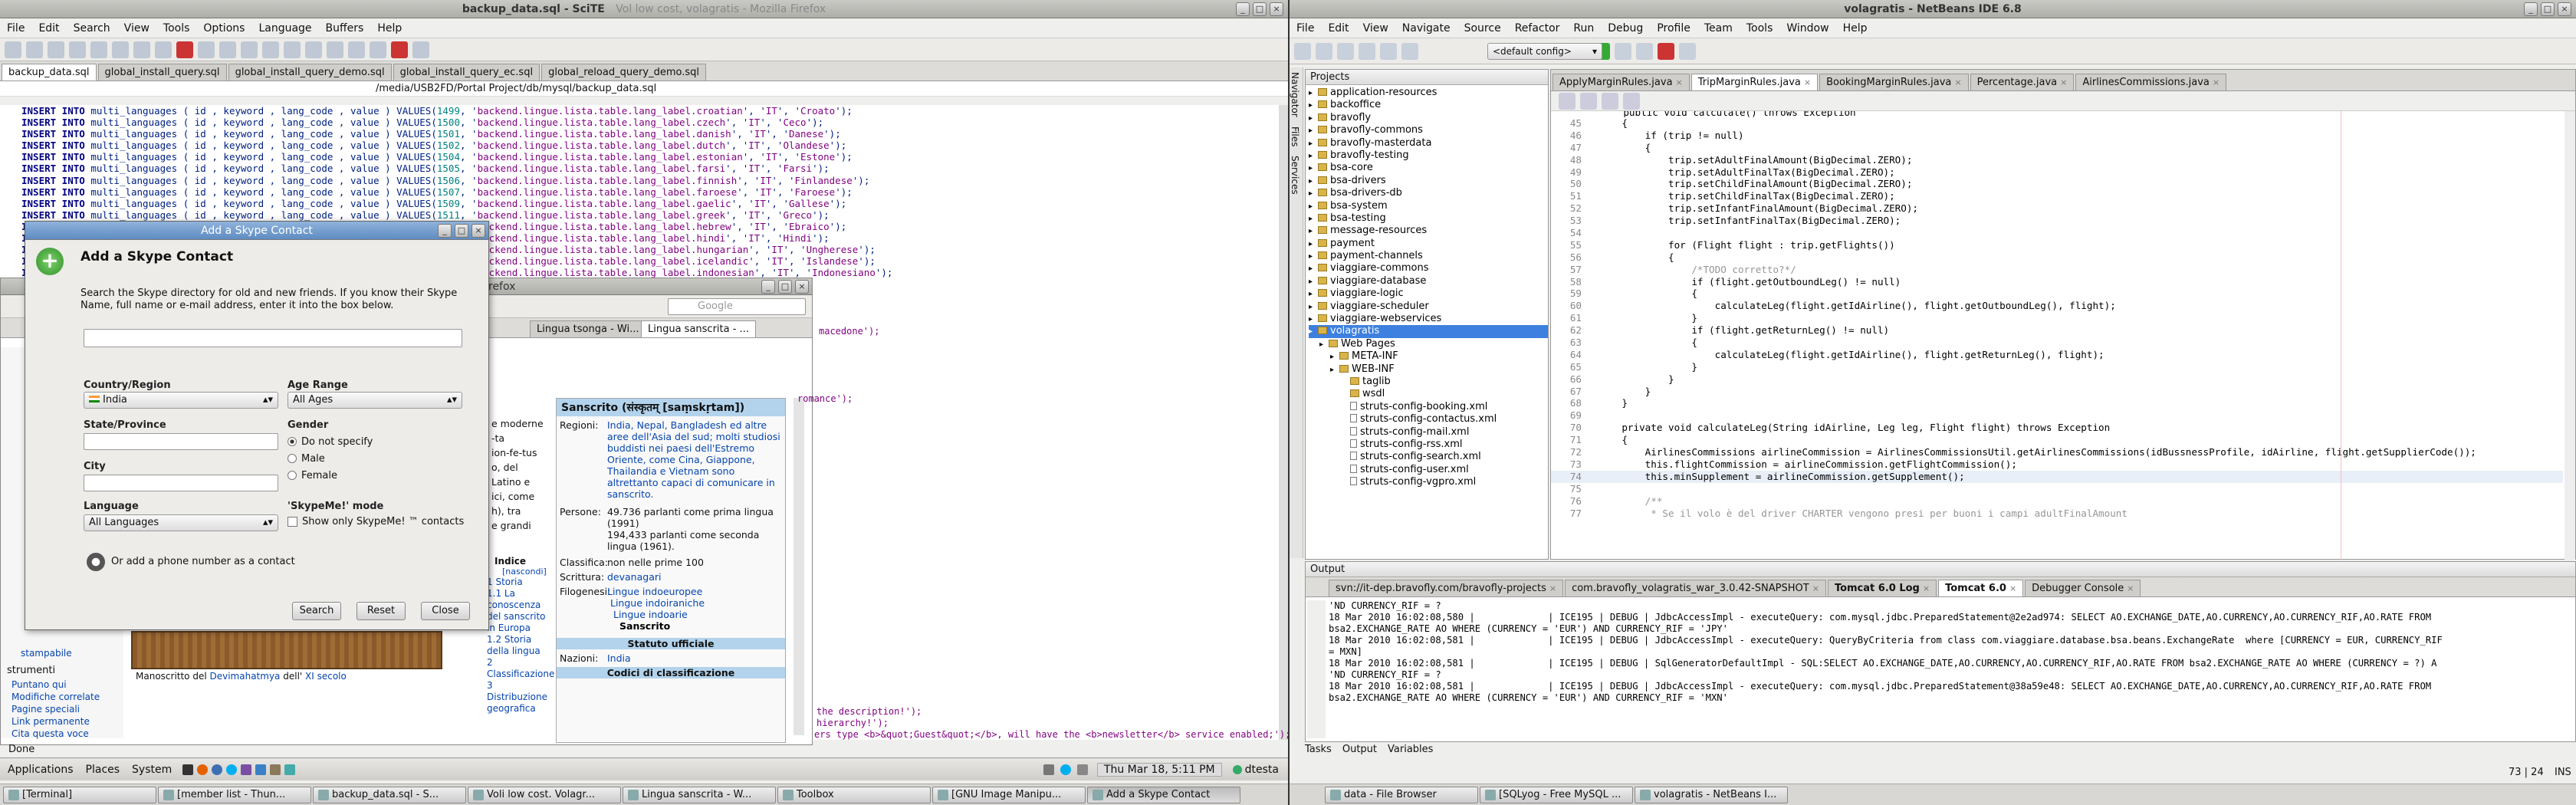 This screenshot has height=805, width=2576. Describe the element at coordinates (1429, 168) in the screenshot. I see `project-bsa-core: ▸ bsa-core` at that location.